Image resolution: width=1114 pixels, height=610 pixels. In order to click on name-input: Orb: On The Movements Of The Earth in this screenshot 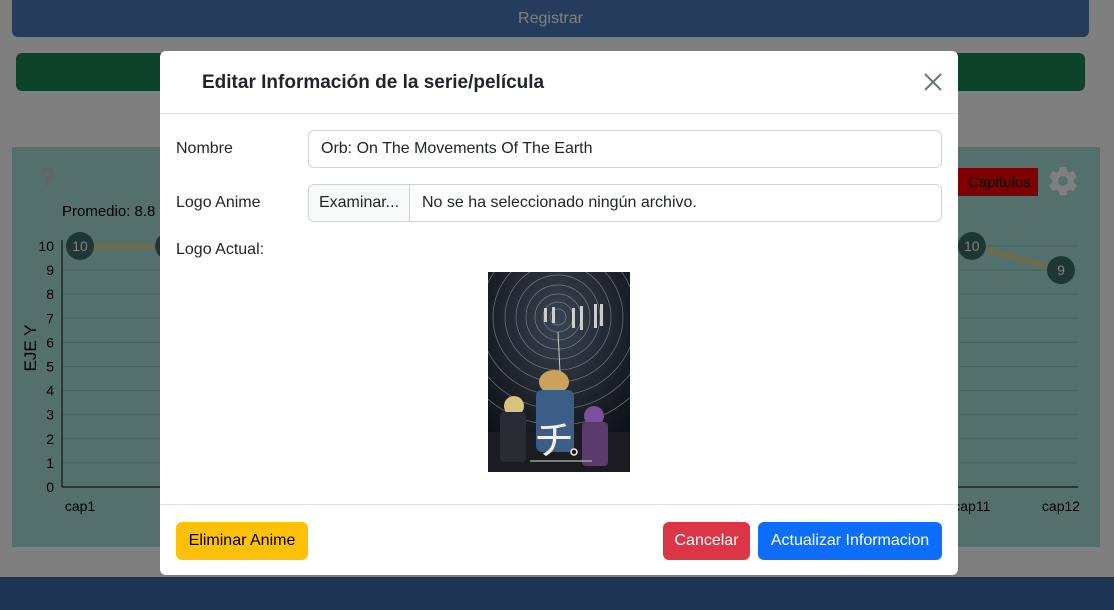, I will do `click(625, 149)`.